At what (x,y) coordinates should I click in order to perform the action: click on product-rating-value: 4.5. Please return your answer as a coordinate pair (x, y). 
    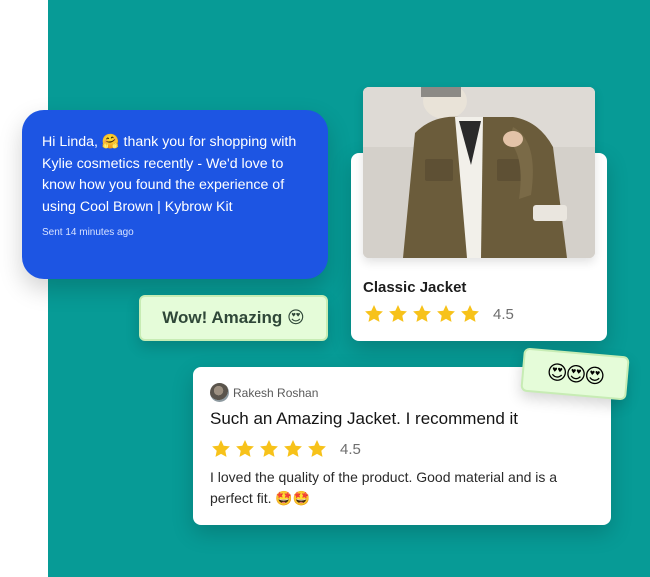
    Looking at the image, I should click on (503, 314).